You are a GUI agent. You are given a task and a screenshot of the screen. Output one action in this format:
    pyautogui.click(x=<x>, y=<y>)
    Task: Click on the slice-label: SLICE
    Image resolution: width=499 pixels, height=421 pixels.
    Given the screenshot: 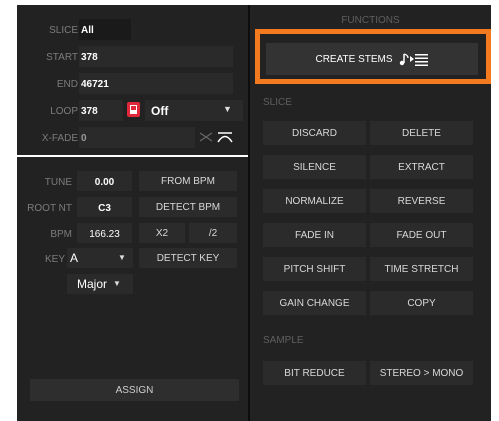 What is the action you would take?
    pyautogui.click(x=63, y=30)
    